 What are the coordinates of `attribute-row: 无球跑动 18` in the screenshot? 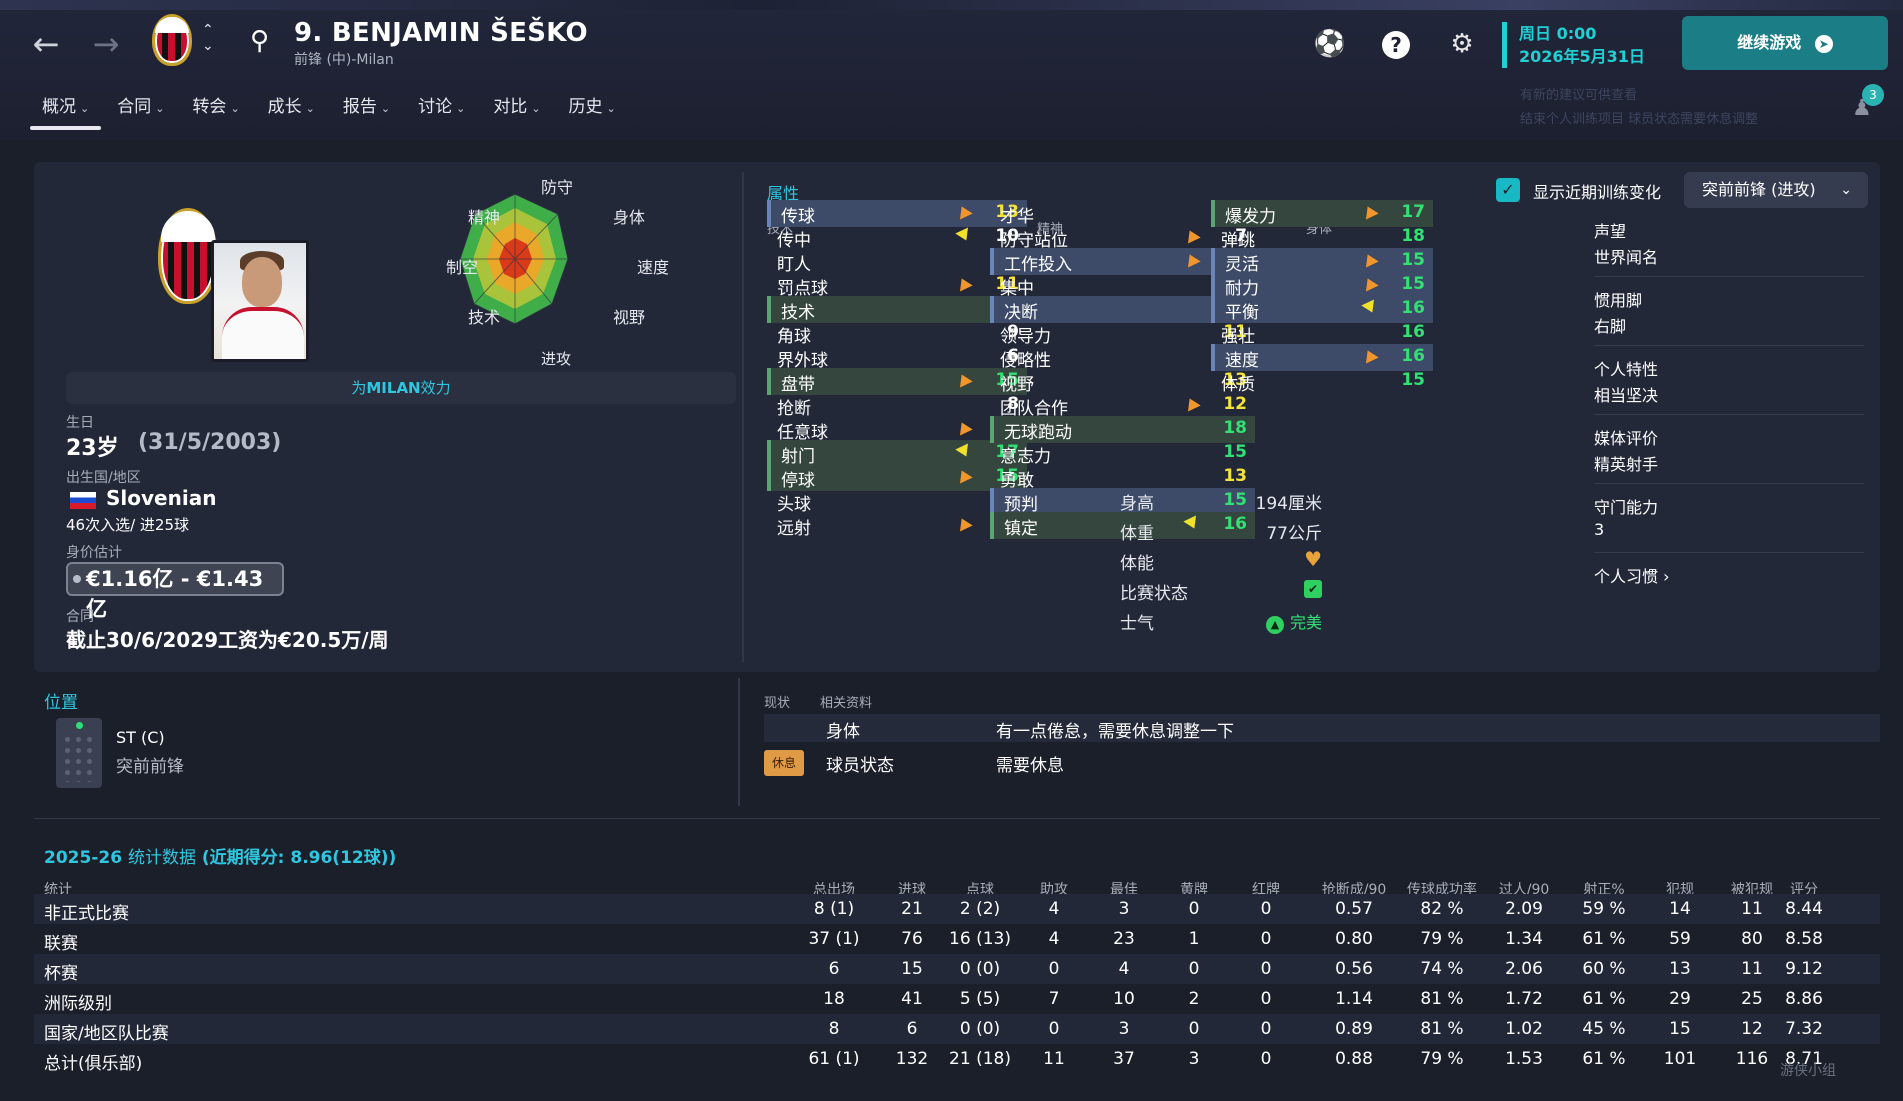 It's located at (1122, 429).